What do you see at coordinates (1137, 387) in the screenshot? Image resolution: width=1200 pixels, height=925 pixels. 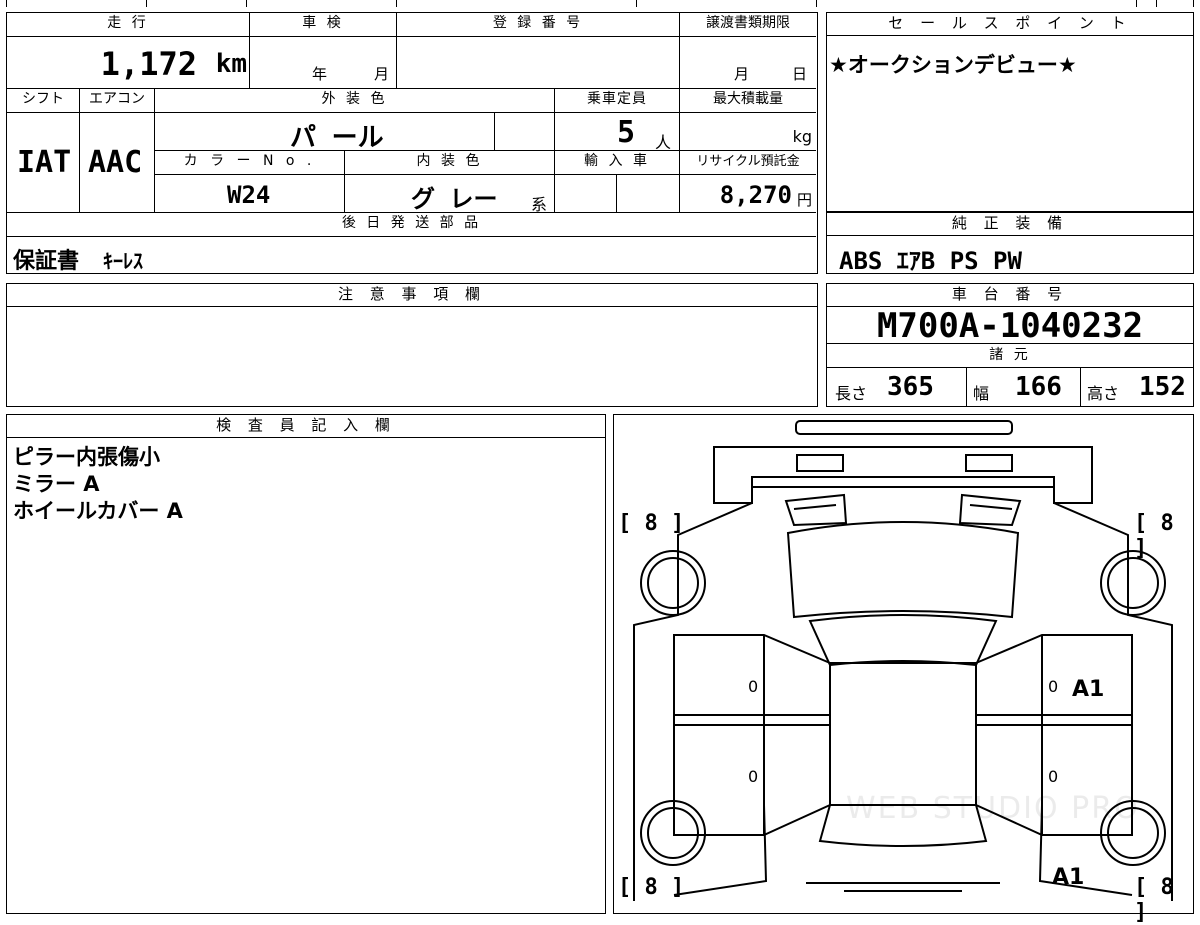 I see `spec-height: 高さ 152` at bounding box center [1137, 387].